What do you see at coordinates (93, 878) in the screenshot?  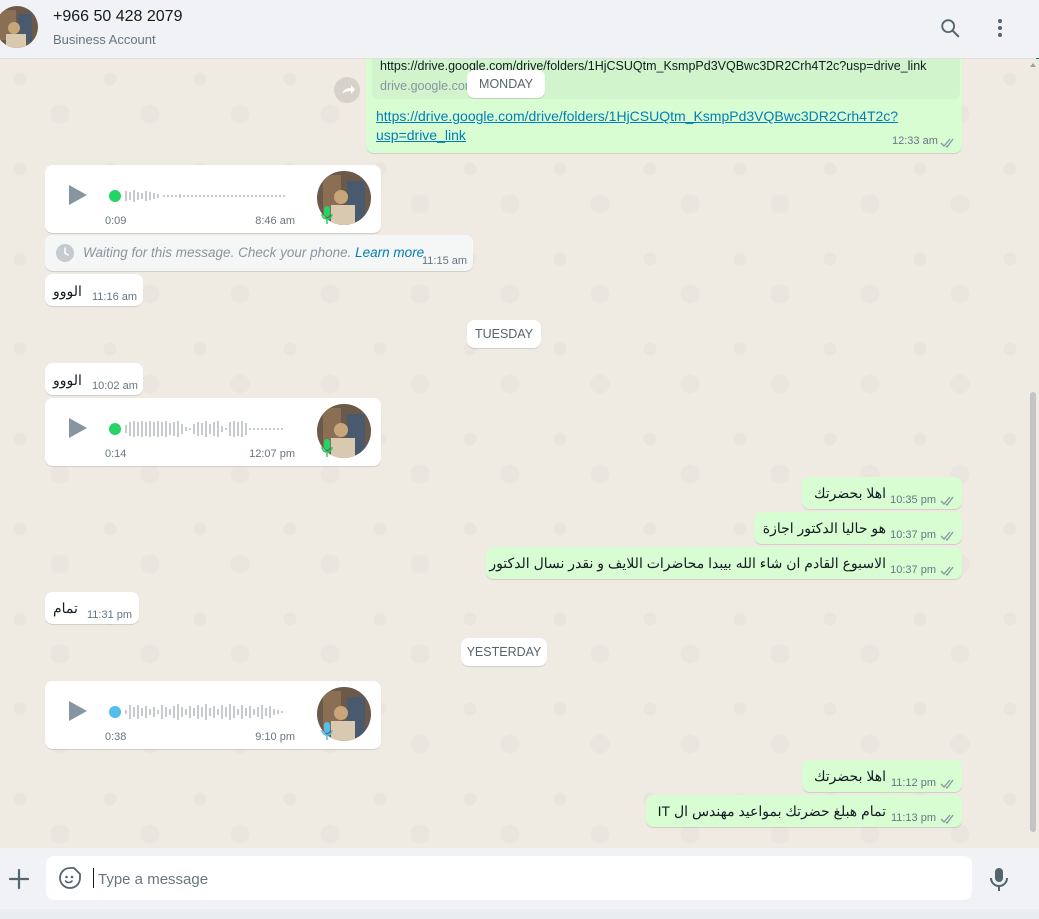 I see `text-caret` at bounding box center [93, 878].